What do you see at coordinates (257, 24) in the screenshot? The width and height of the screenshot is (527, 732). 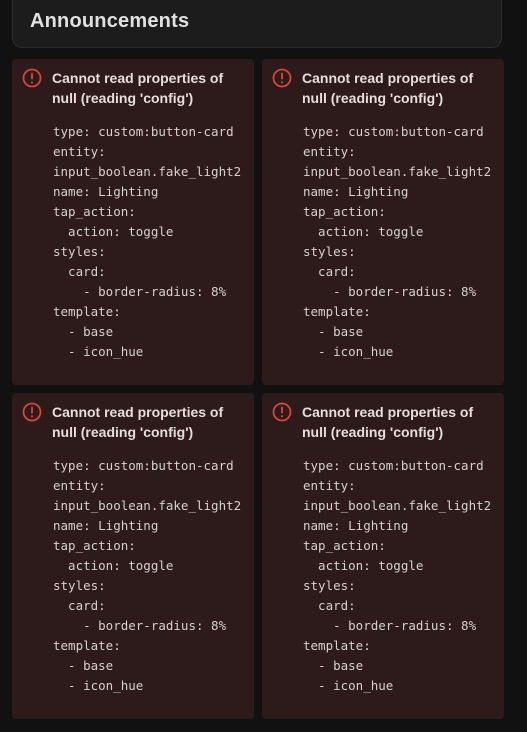 I see `announcements-card: Announcements` at bounding box center [257, 24].